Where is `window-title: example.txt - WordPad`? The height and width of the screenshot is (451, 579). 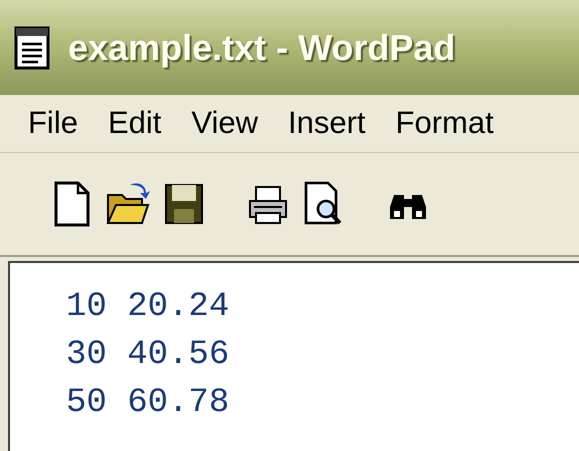 window-title: example.txt - WordPad is located at coordinates (262, 48).